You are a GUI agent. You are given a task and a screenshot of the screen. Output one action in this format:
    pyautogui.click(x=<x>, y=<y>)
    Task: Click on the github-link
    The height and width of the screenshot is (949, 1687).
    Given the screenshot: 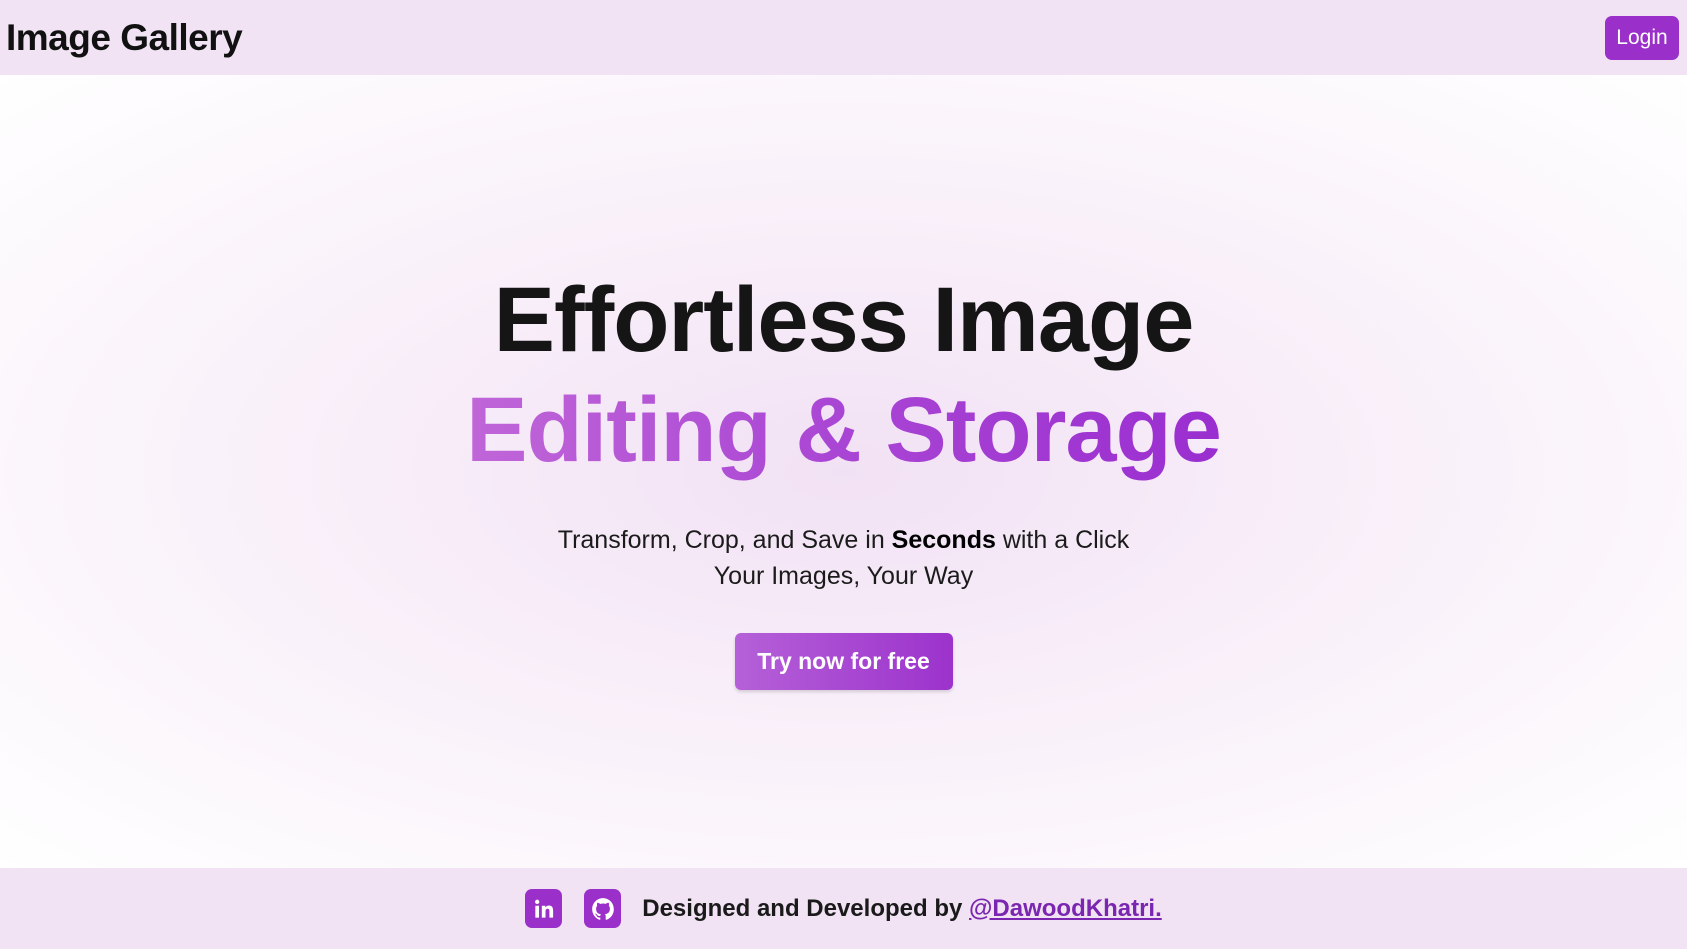 What is the action you would take?
    pyautogui.click(x=603, y=908)
    